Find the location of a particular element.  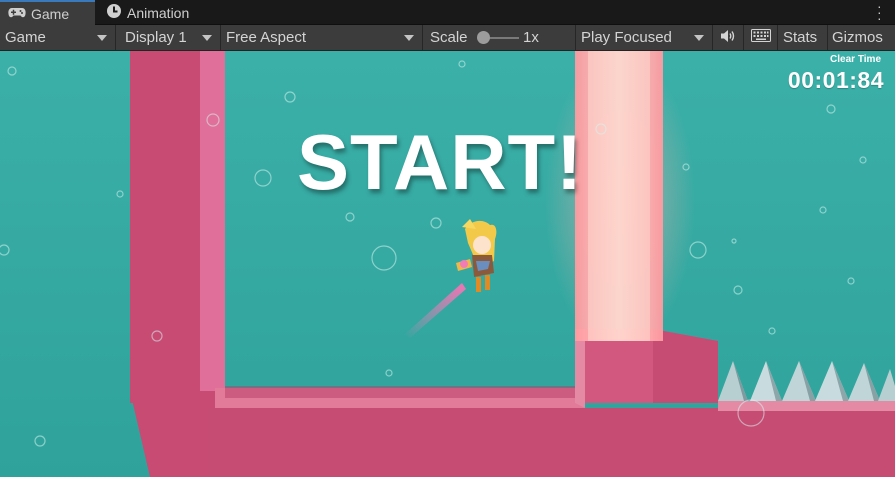

scale-label: Scale is located at coordinates (449, 37).